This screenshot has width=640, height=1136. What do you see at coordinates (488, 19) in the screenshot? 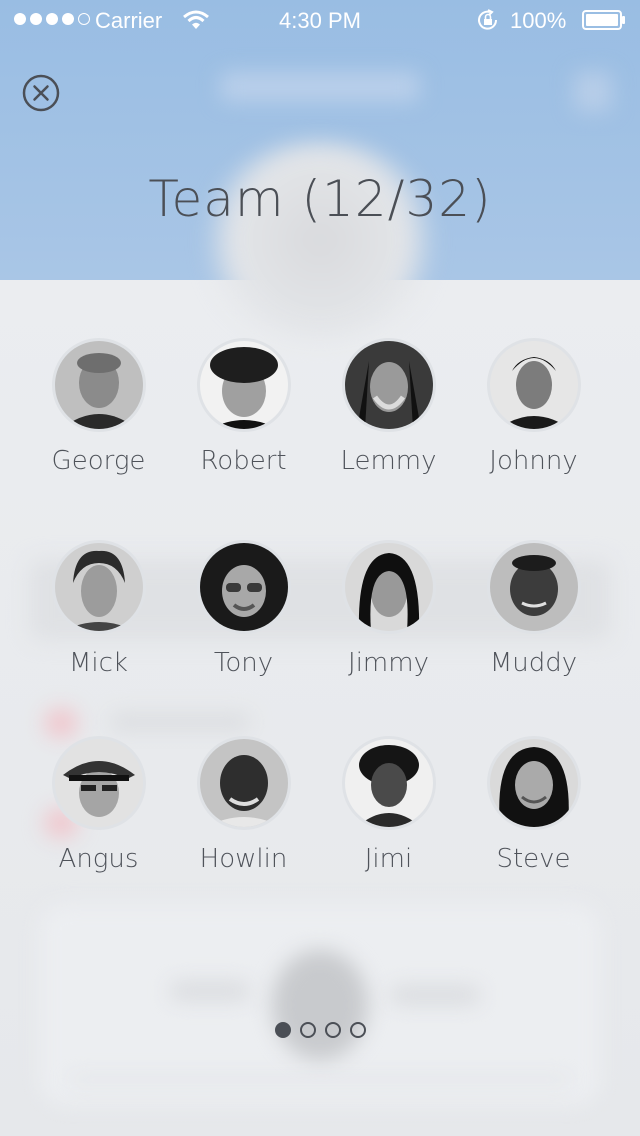
I see `rotation-lock-icon` at bounding box center [488, 19].